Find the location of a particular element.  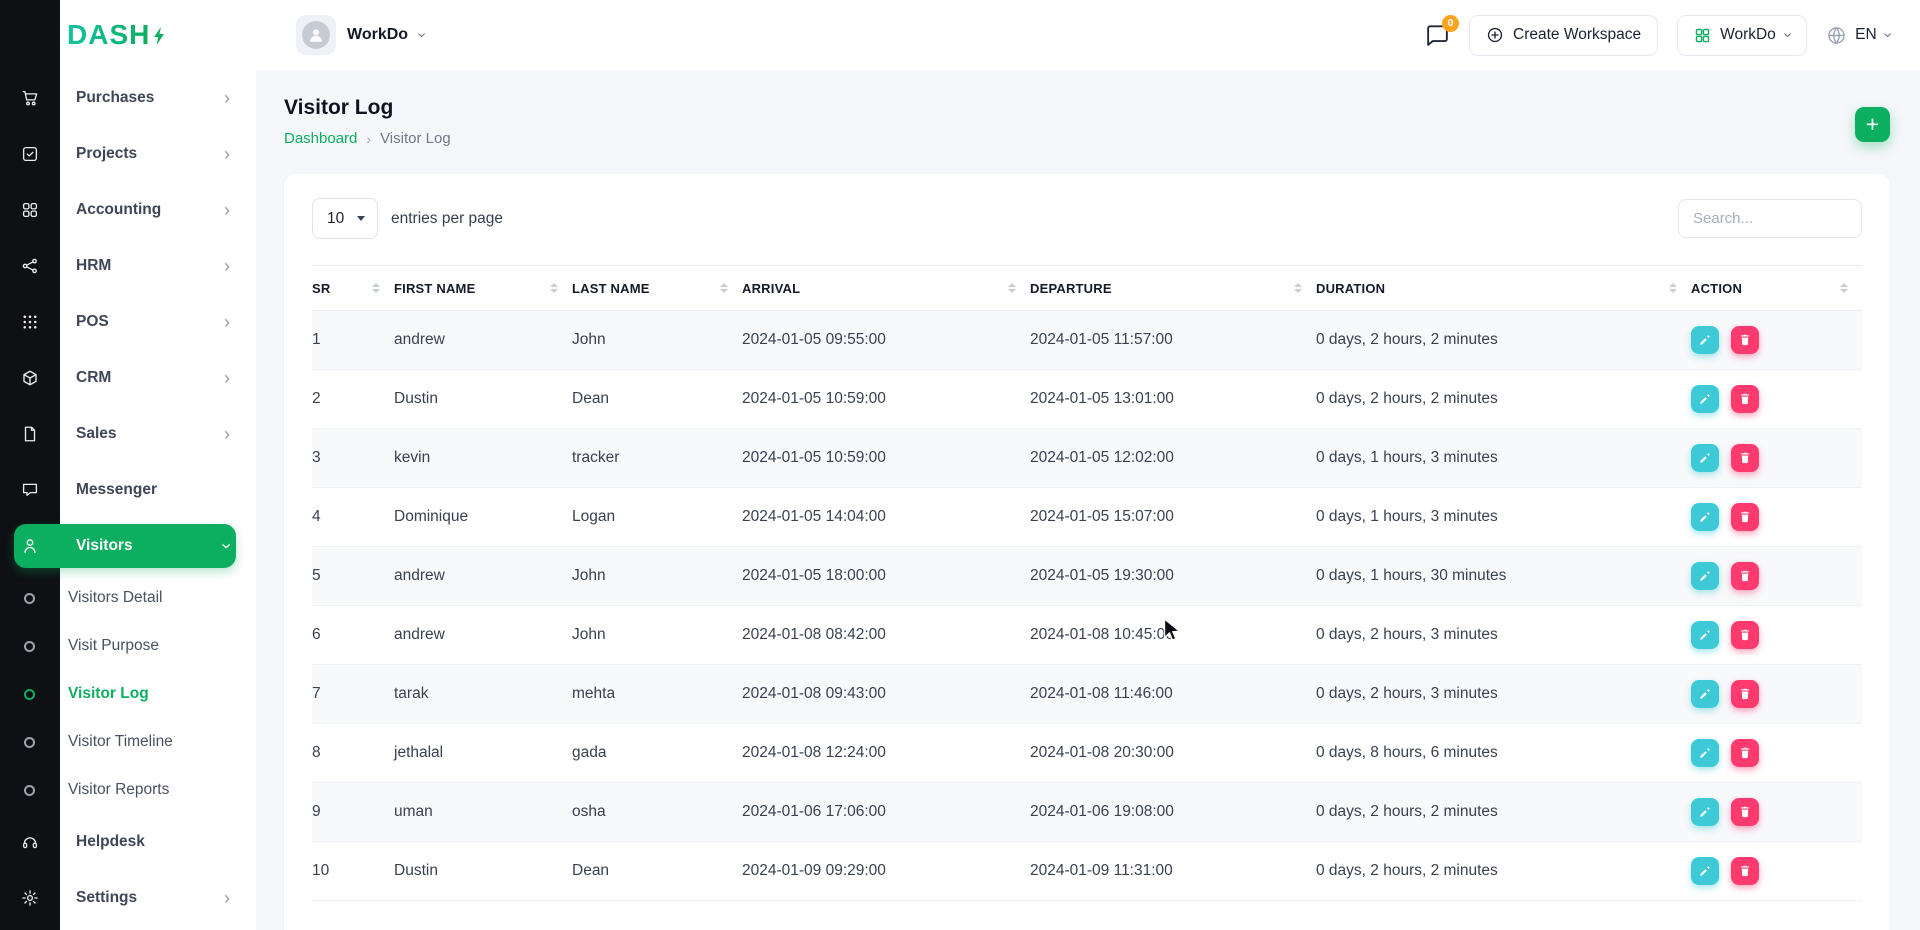

cell-arrival: 2024-01-05 10:59:00 is located at coordinates (886, 458).